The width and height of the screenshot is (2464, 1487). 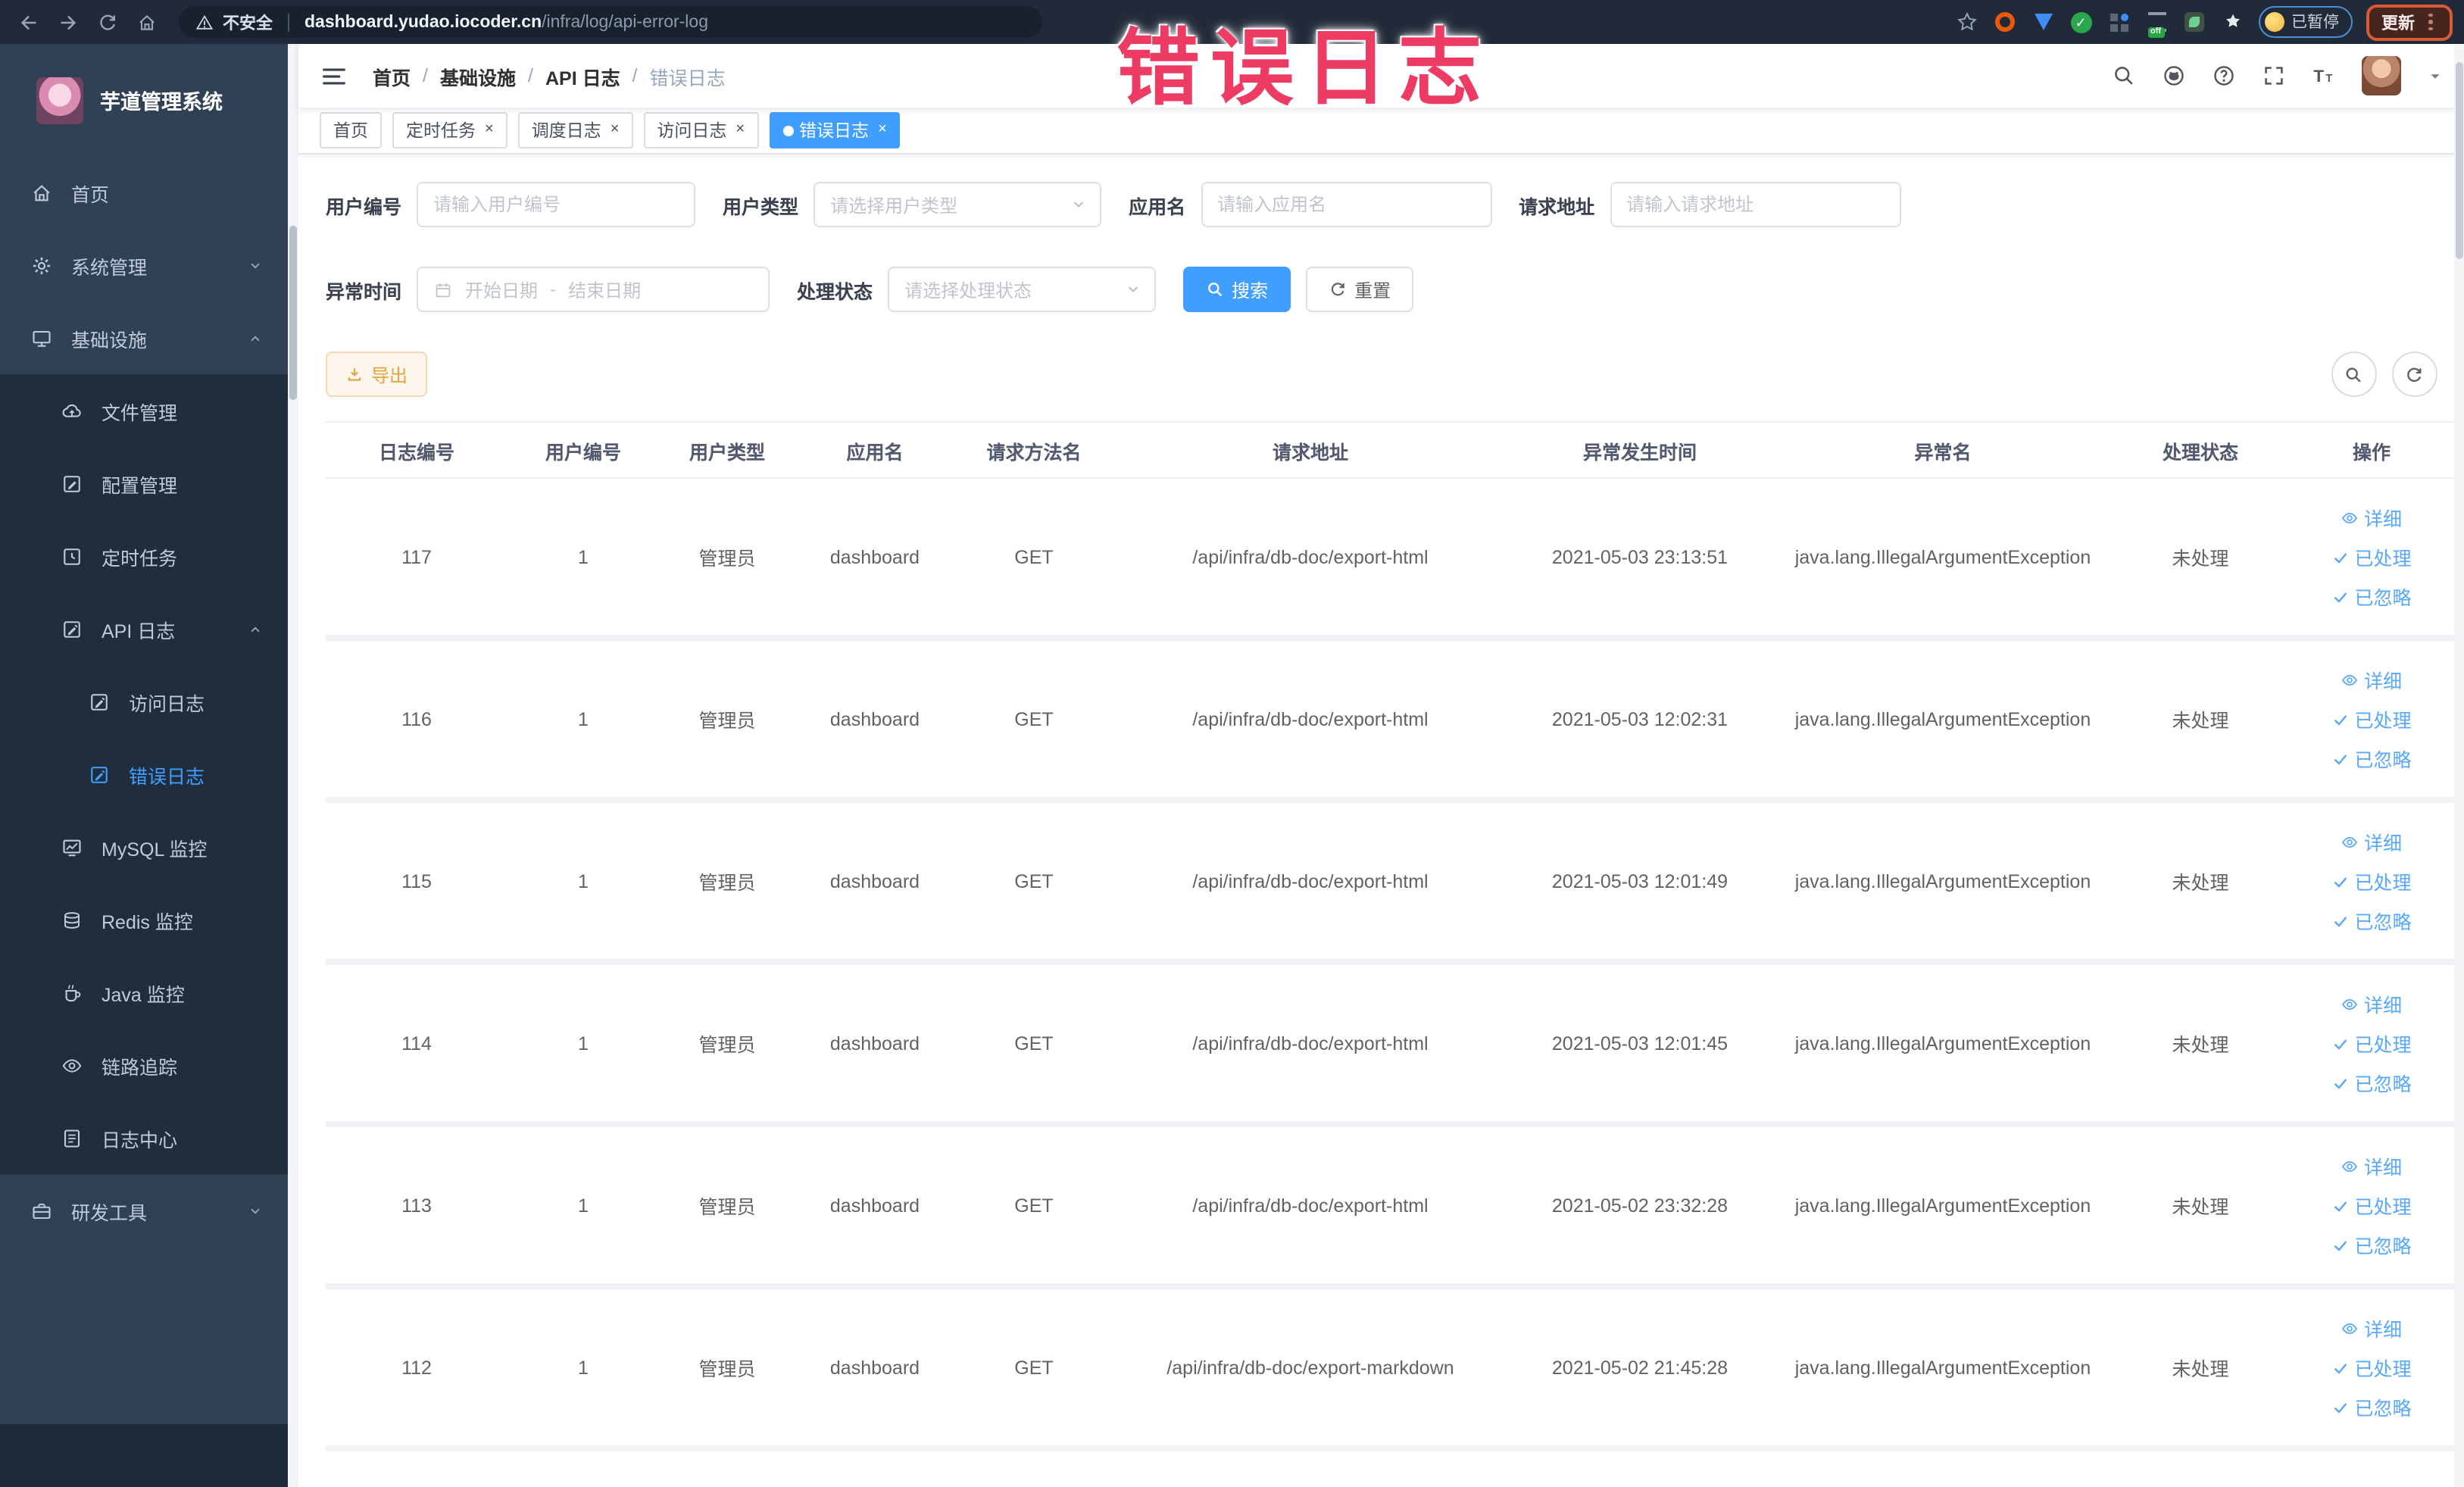 I want to click on sidebar-item-日志中心: 日志中心, so click(x=144, y=1137).